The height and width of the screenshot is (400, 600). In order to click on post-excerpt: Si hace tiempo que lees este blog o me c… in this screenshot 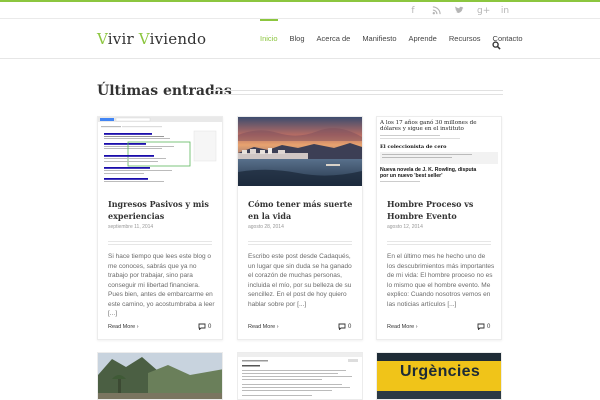, I will do `click(161, 285)`.